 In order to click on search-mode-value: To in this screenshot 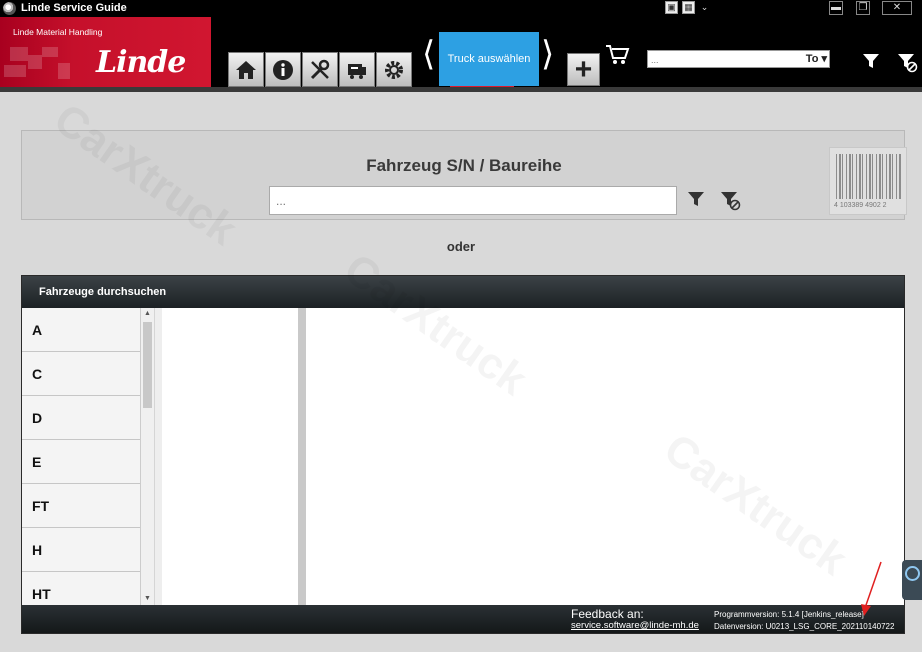, I will do `click(812, 59)`.